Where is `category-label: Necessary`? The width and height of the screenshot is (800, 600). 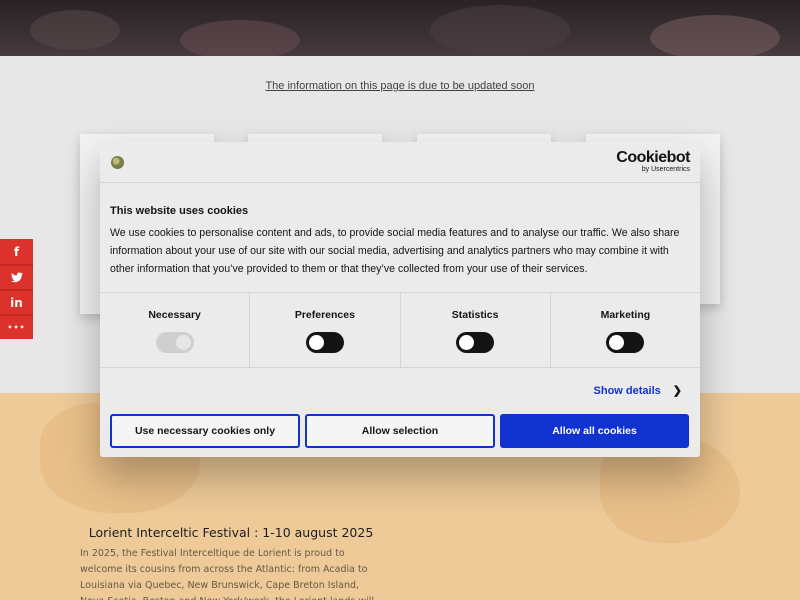
category-label: Necessary is located at coordinates (174, 315).